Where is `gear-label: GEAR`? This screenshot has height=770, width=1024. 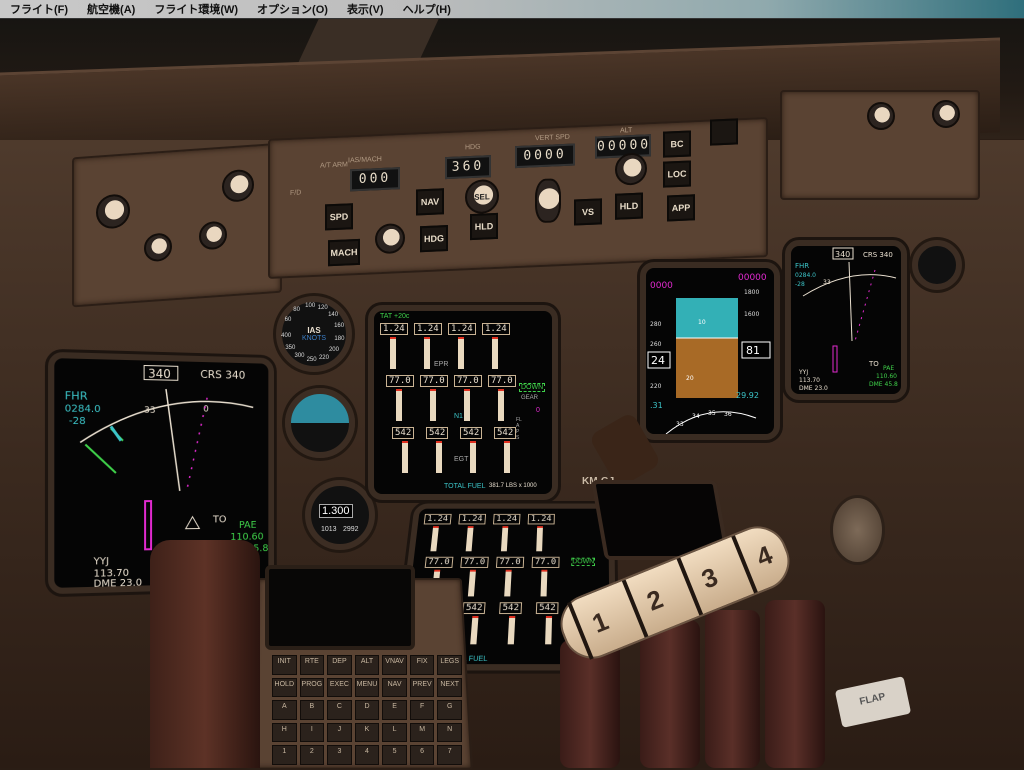
gear-label: GEAR is located at coordinates (530, 398).